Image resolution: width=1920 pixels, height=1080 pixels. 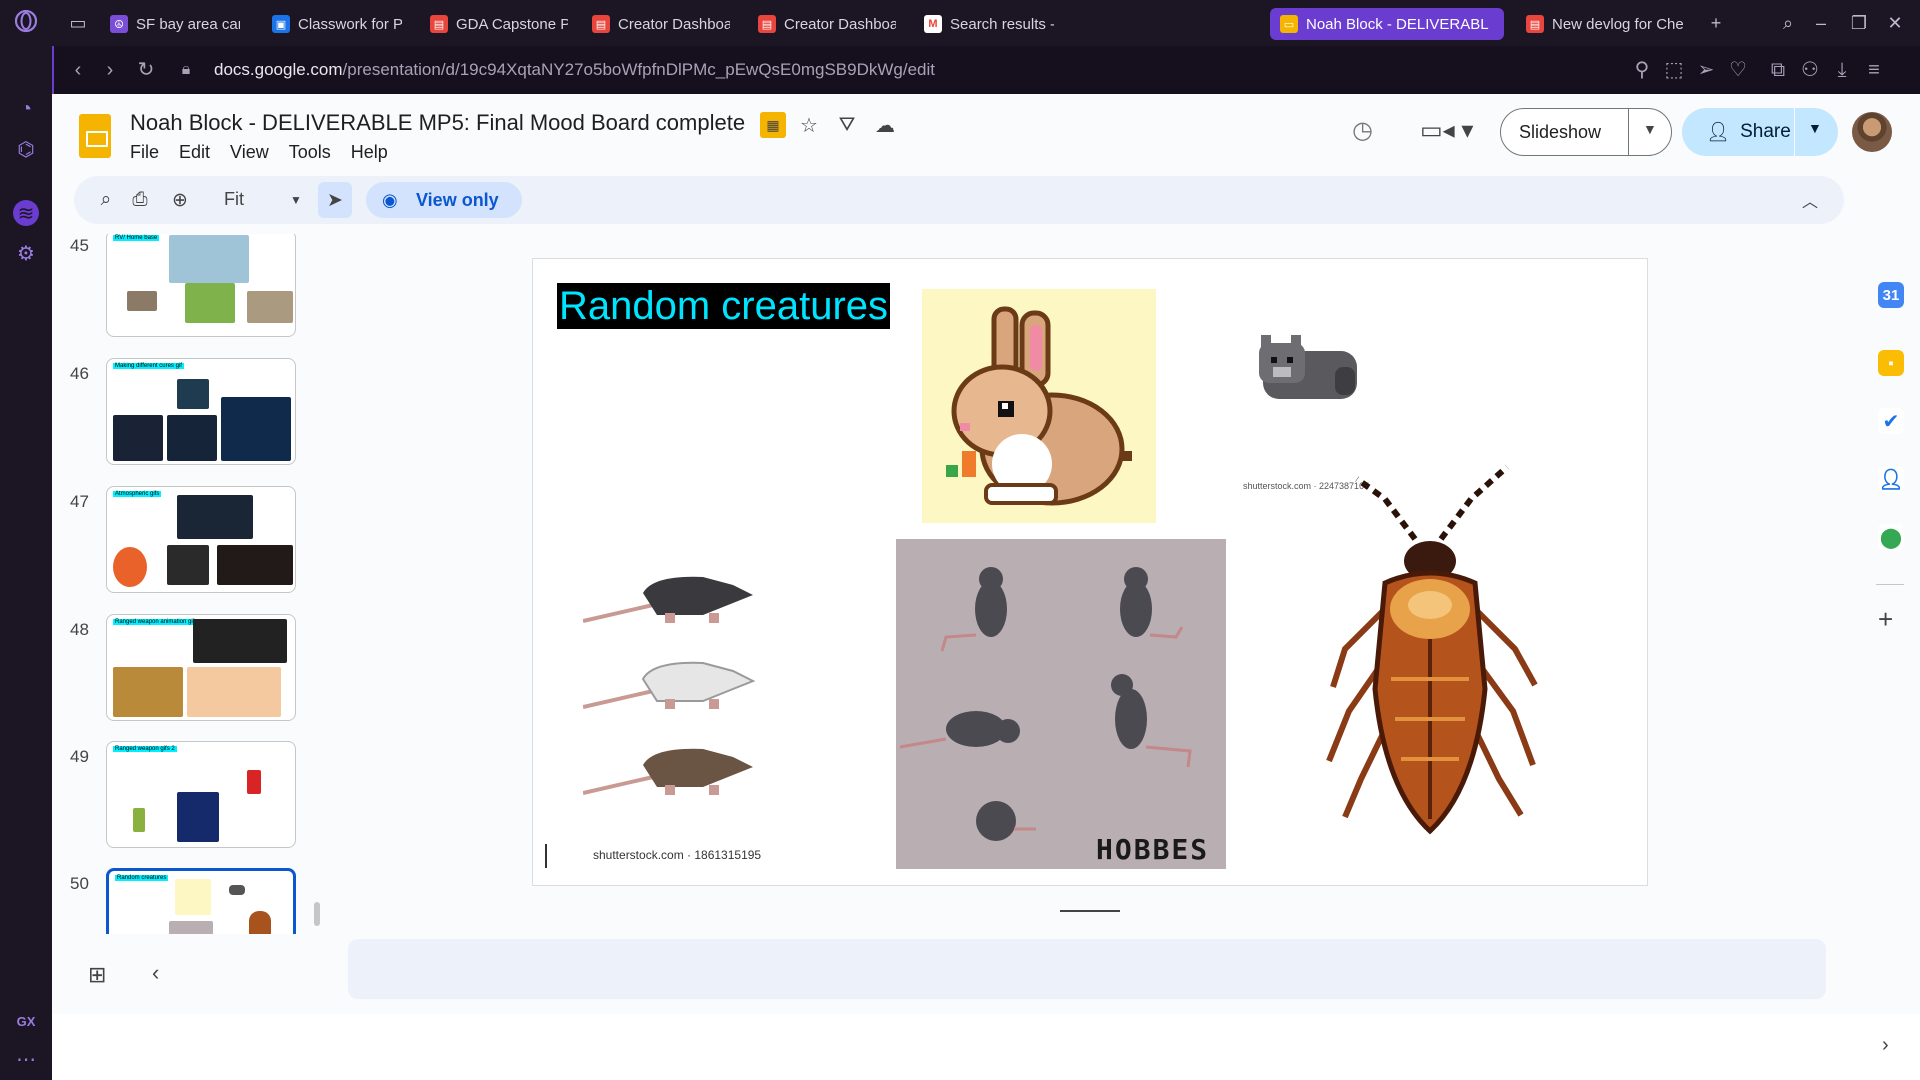 What do you see at coordinates (1895, 23) in the screenshot?
I see `close-icon: ✕` at bounding box center [1895, 23].